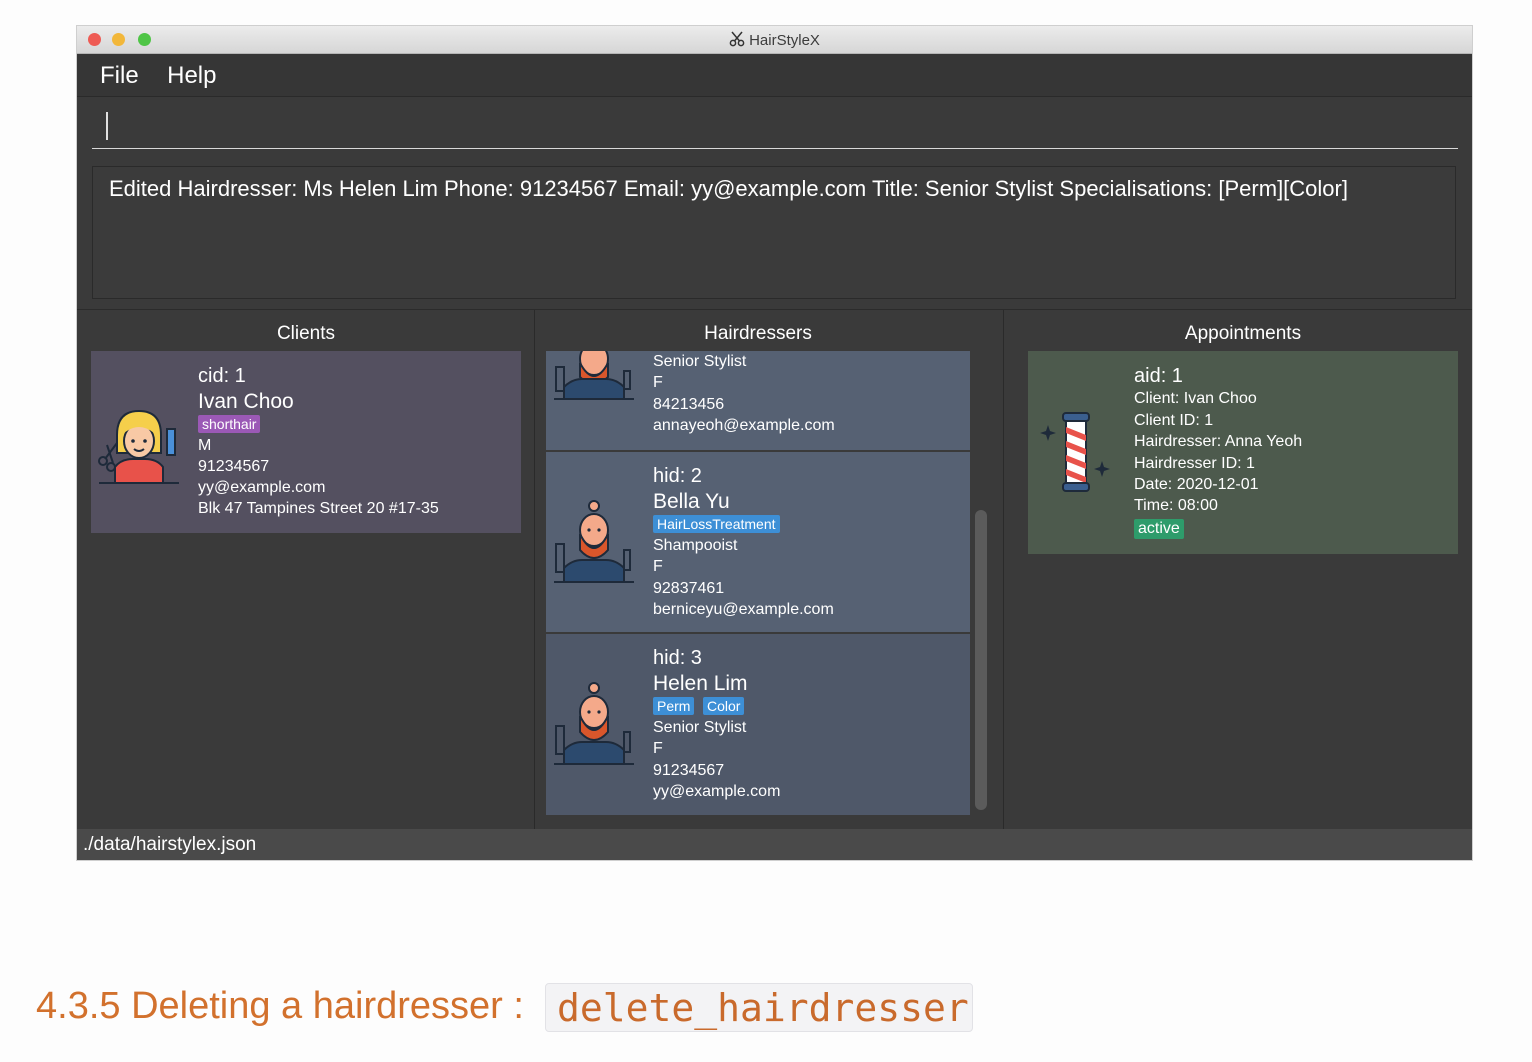  I want to click on client-id: cid: 1, so click(222, 376).